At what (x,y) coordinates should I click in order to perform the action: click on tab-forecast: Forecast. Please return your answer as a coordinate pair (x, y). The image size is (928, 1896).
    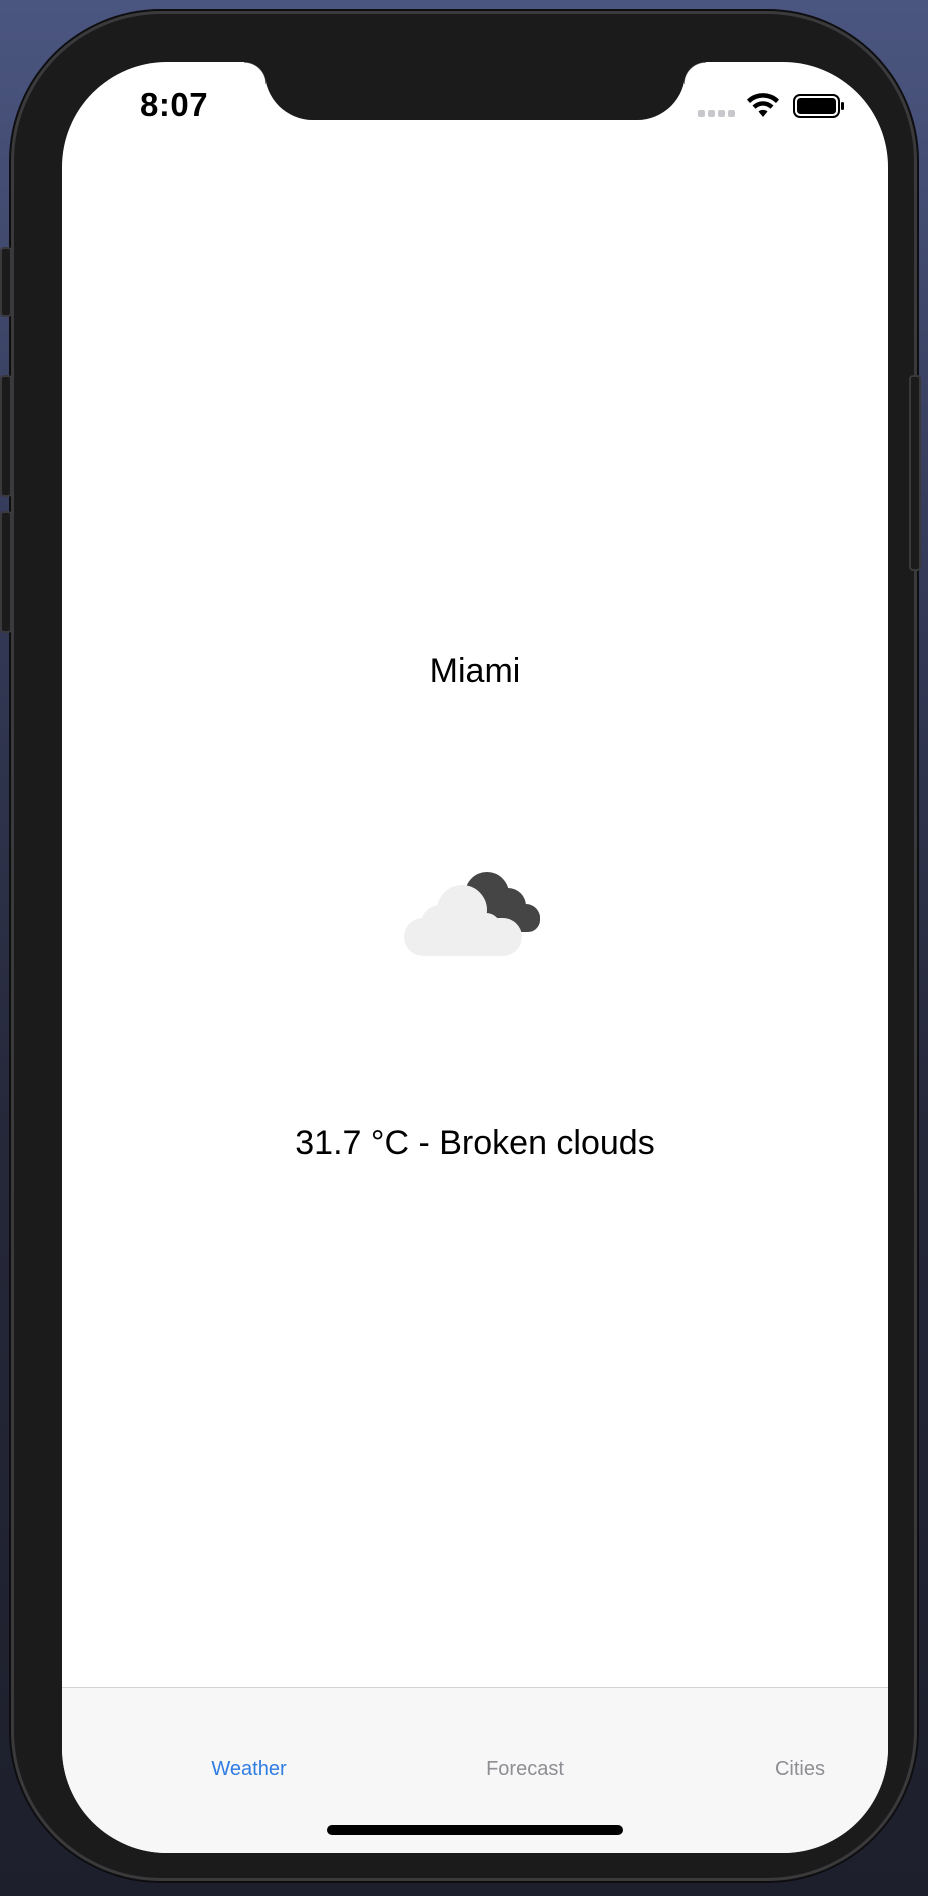
    Looking at the image, I should click on (525, 1769).